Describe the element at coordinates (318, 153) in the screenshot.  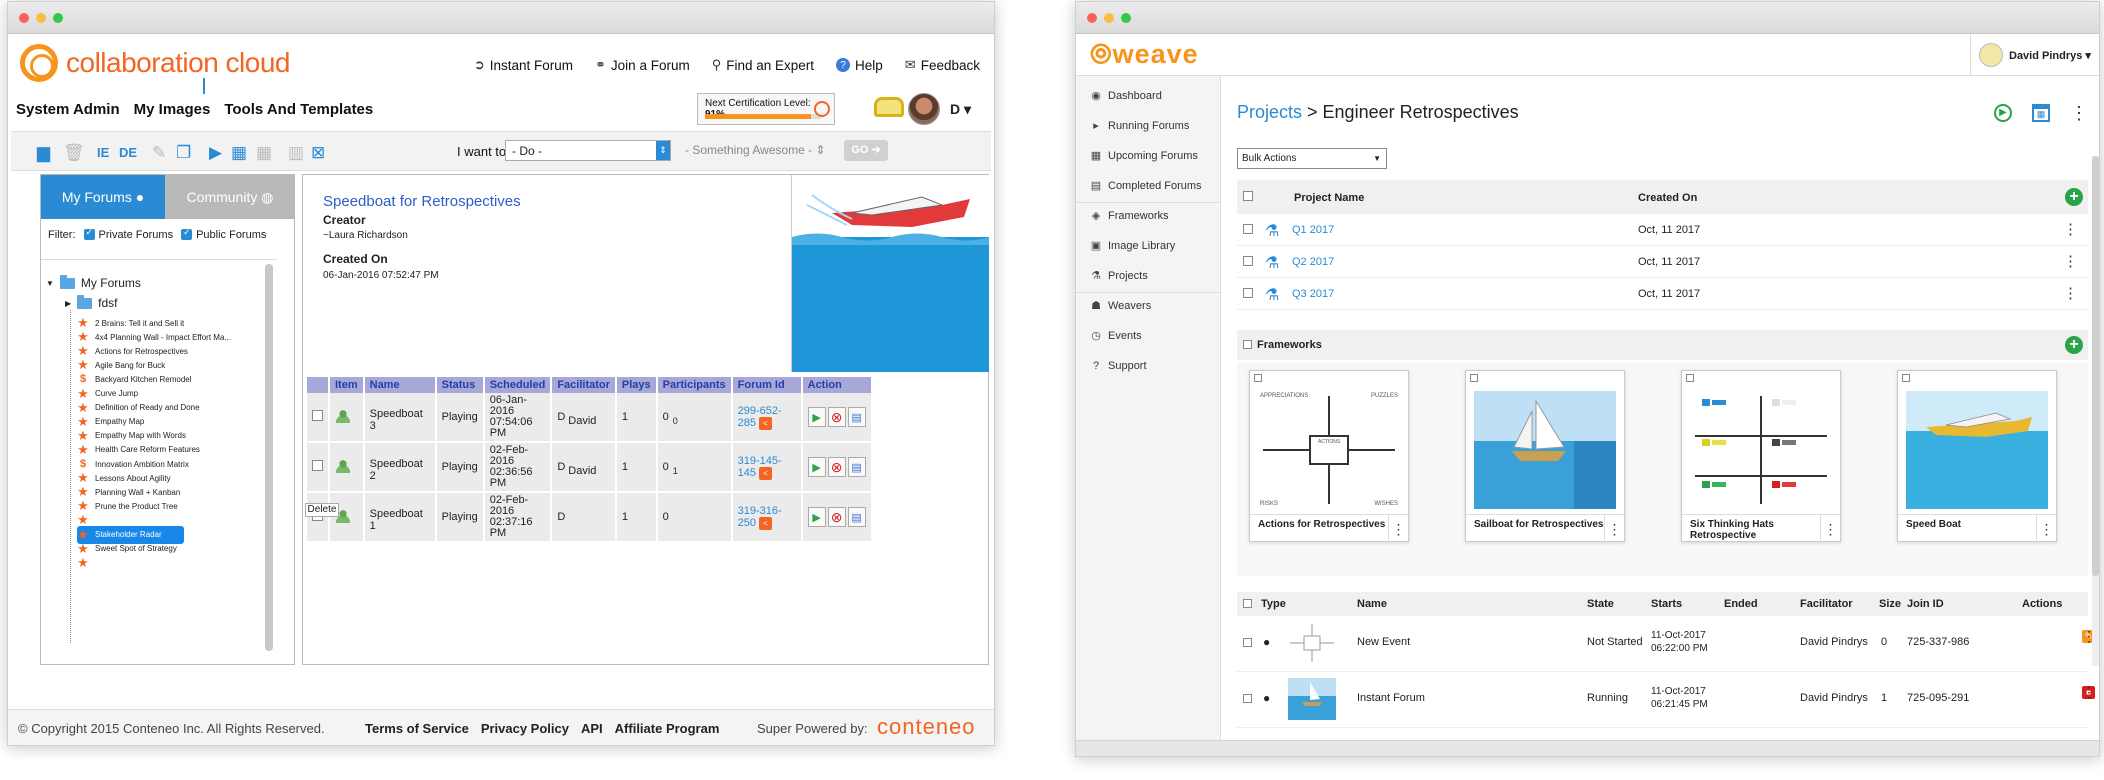
I see `excel-icon: ⊠` at that location.